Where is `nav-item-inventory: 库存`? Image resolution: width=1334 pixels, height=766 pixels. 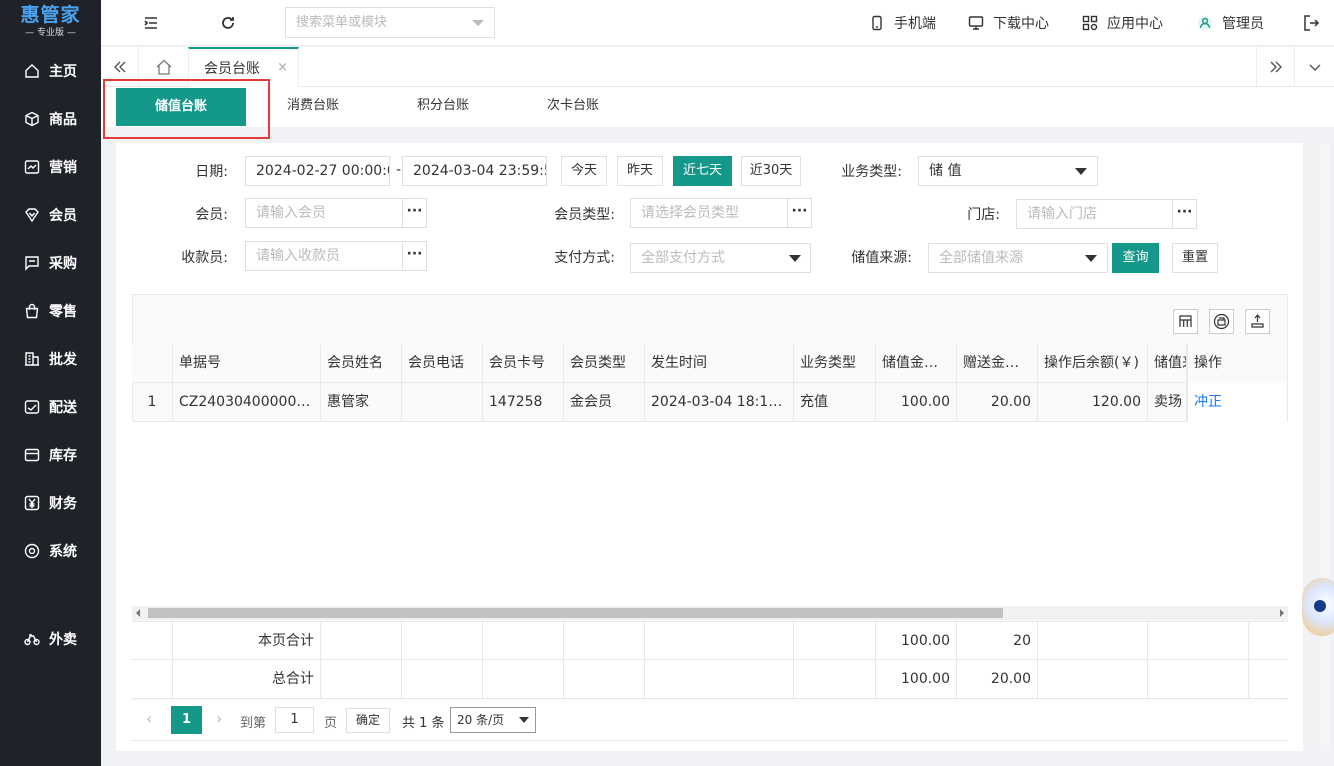
nav-item-inventory: 库存 is located at coordinates (50, 455).